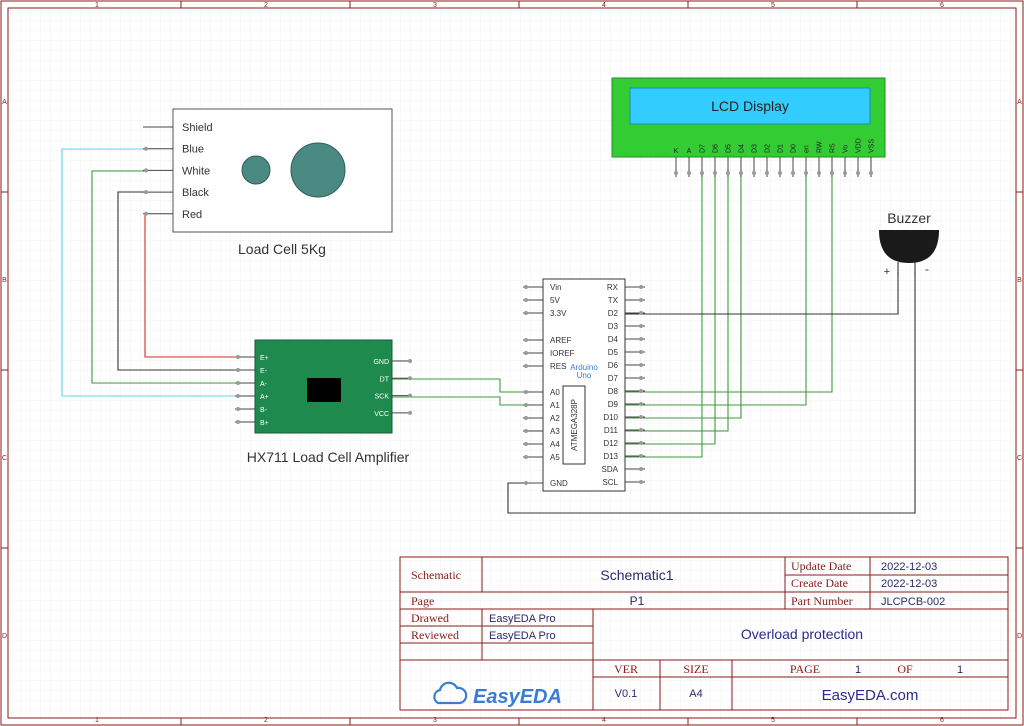  What do you see at coordinates (613, 339) in the screenshot?
I see `arduino-pin-label-d4: D4` at bounding box center [613, 339].